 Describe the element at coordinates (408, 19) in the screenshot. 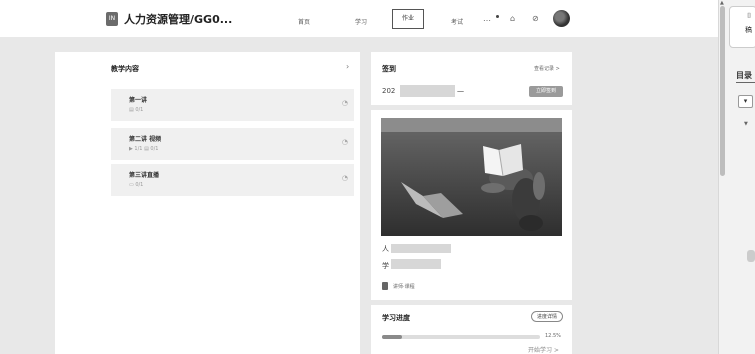

I see `tab-homework: 作业` at that location.